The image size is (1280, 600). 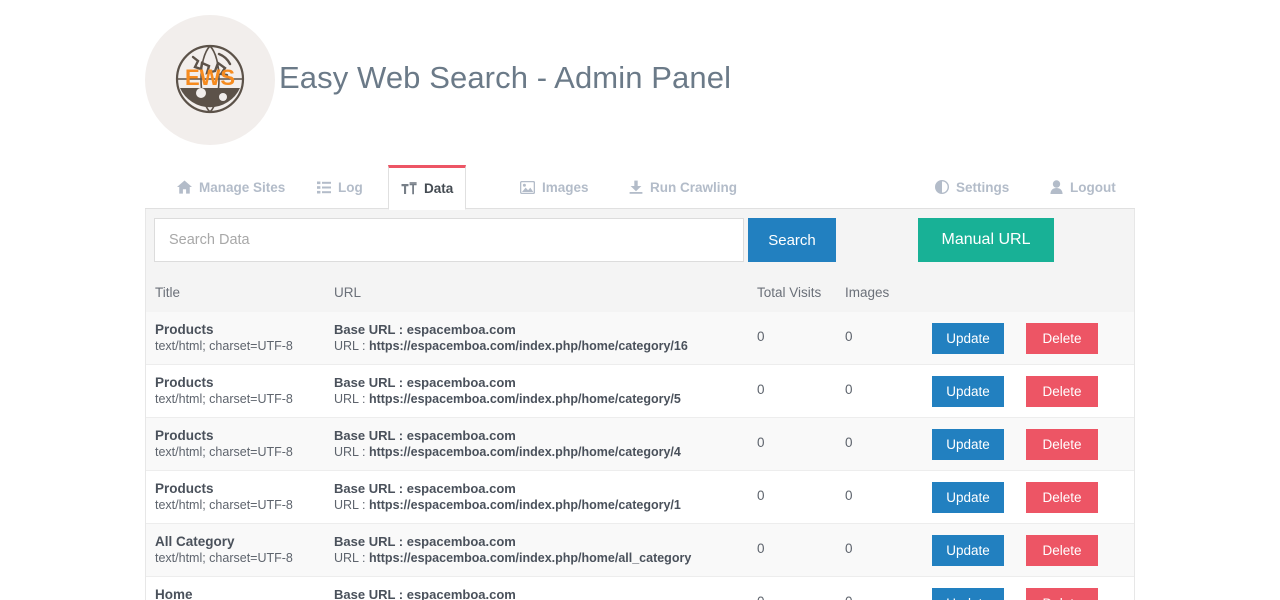 I want to click on row-title: Home, so click(x=174, y=593).